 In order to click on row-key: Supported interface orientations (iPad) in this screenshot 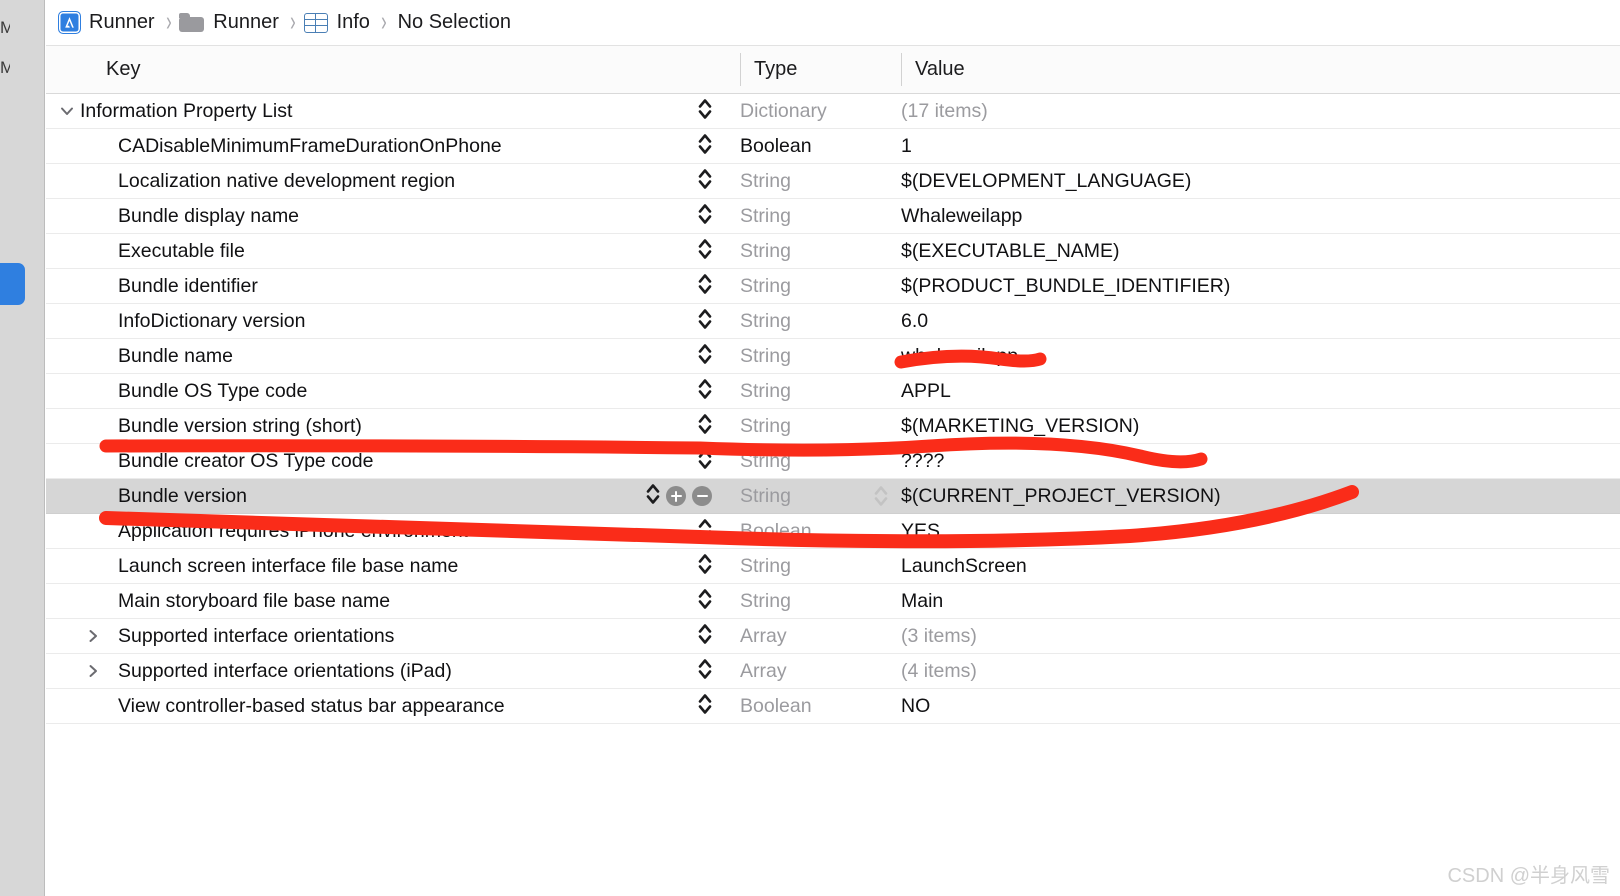, I will do `click(255, 671)`.